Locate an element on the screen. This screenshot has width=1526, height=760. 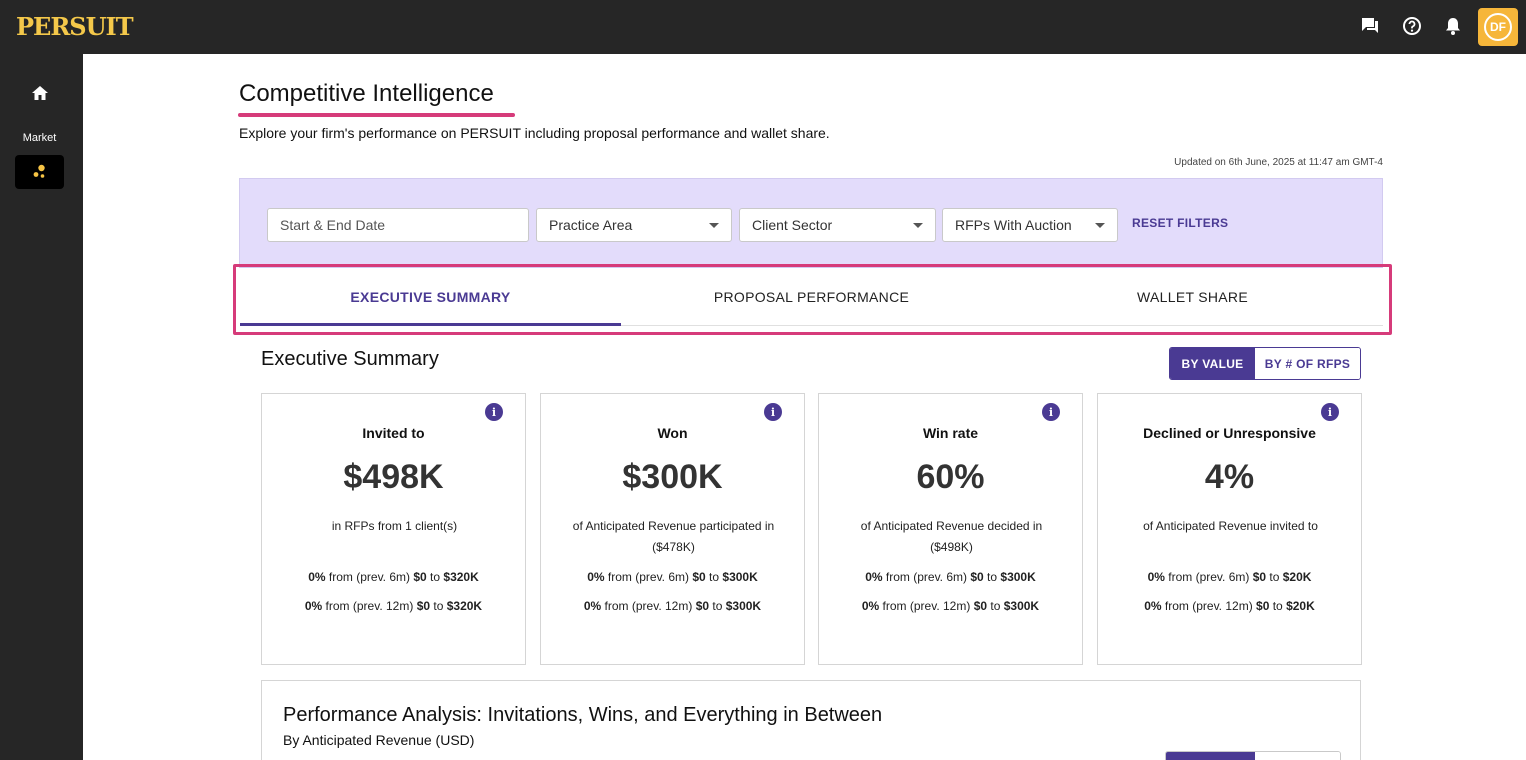
persuit-logo: PERSUIT is located at coordinates (75, 26).